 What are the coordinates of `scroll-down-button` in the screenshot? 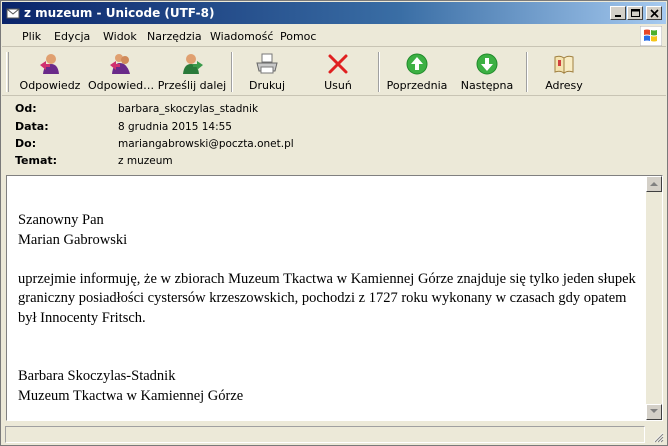 It's located at (654, 412).